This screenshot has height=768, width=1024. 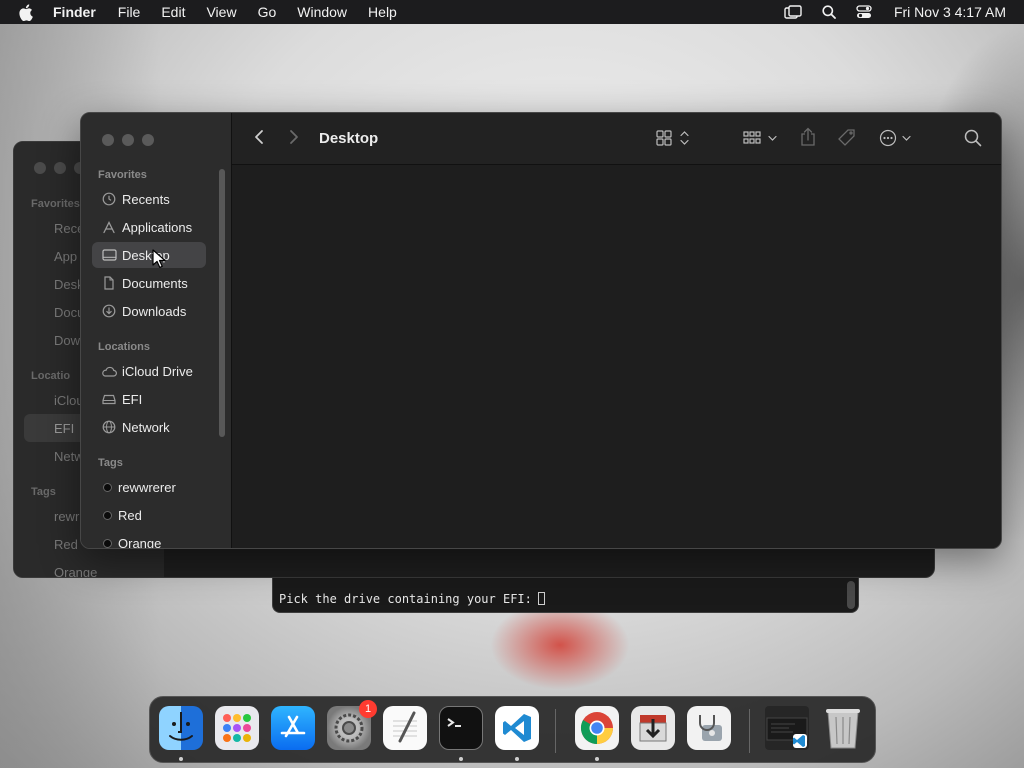 I want to click on sidebar-item-label: EFI, so click(x=132, y=399).